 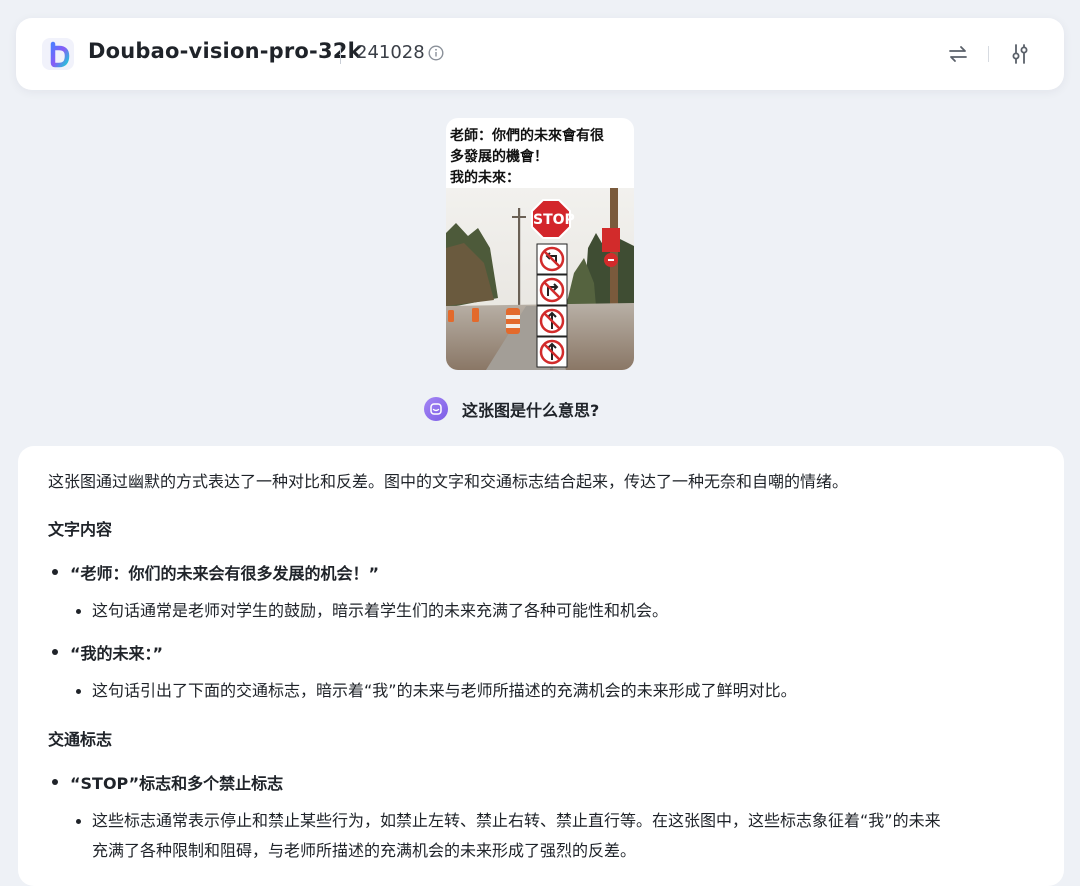 I want to click on user-avatar-icon, so click(x=436, y=409).